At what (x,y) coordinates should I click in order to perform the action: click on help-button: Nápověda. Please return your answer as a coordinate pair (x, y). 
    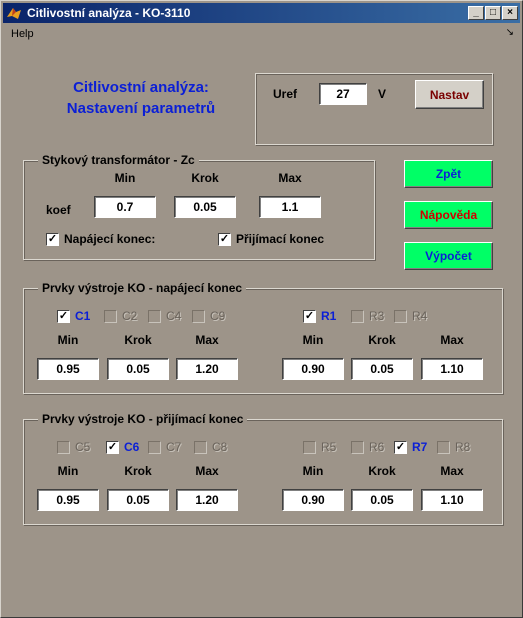
    Looking at the image, I should click on (448, 215).